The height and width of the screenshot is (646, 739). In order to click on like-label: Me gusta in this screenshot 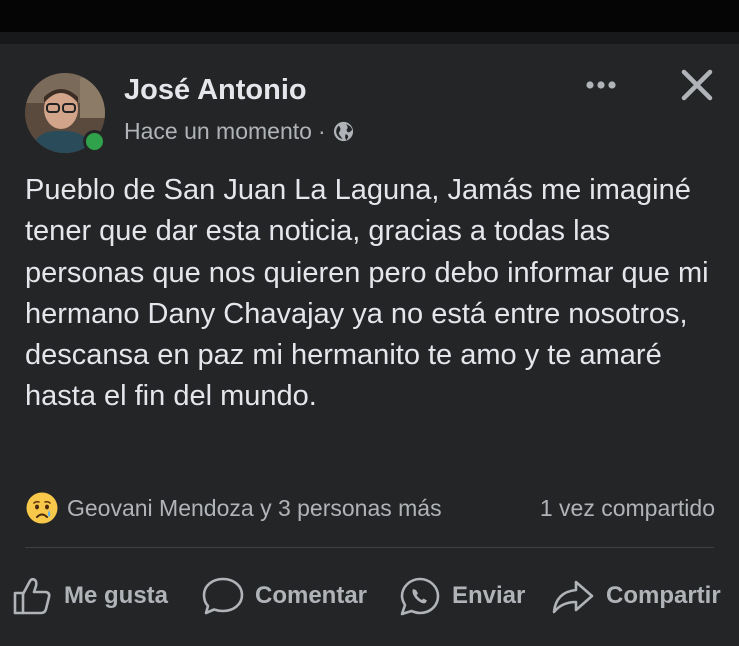, I will do `click(116, 595)`.